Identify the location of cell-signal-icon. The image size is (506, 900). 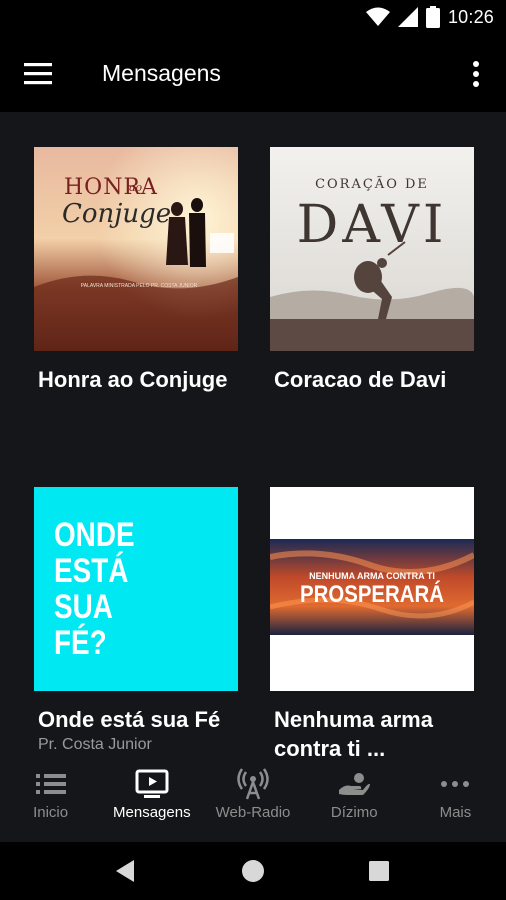
(407, 17).